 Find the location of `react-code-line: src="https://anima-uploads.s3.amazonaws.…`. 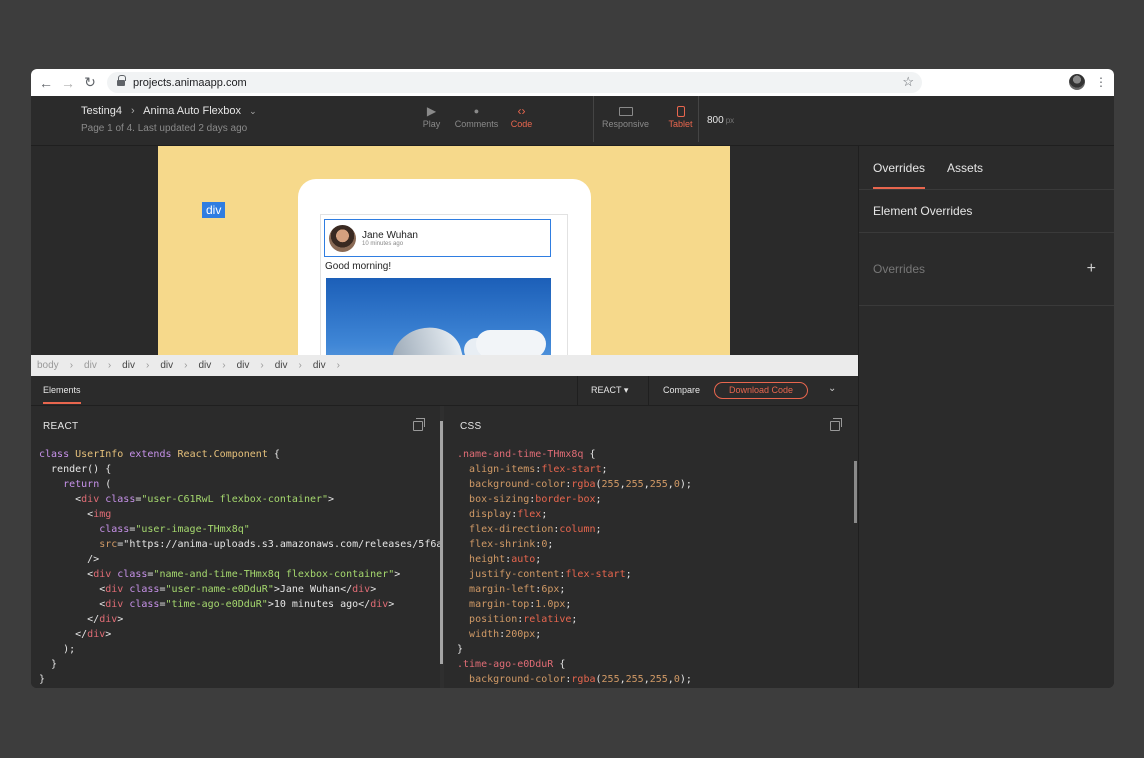

react-code-line: src="https://anima-uploads.s3.amazonaws.… is located at coordinates (239, 544).